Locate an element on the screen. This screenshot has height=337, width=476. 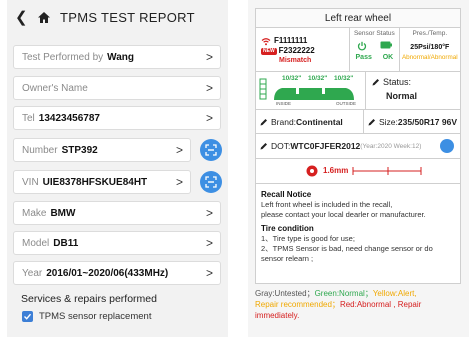
mismatch-label: Mismatch is located at coordinates (295, 60).